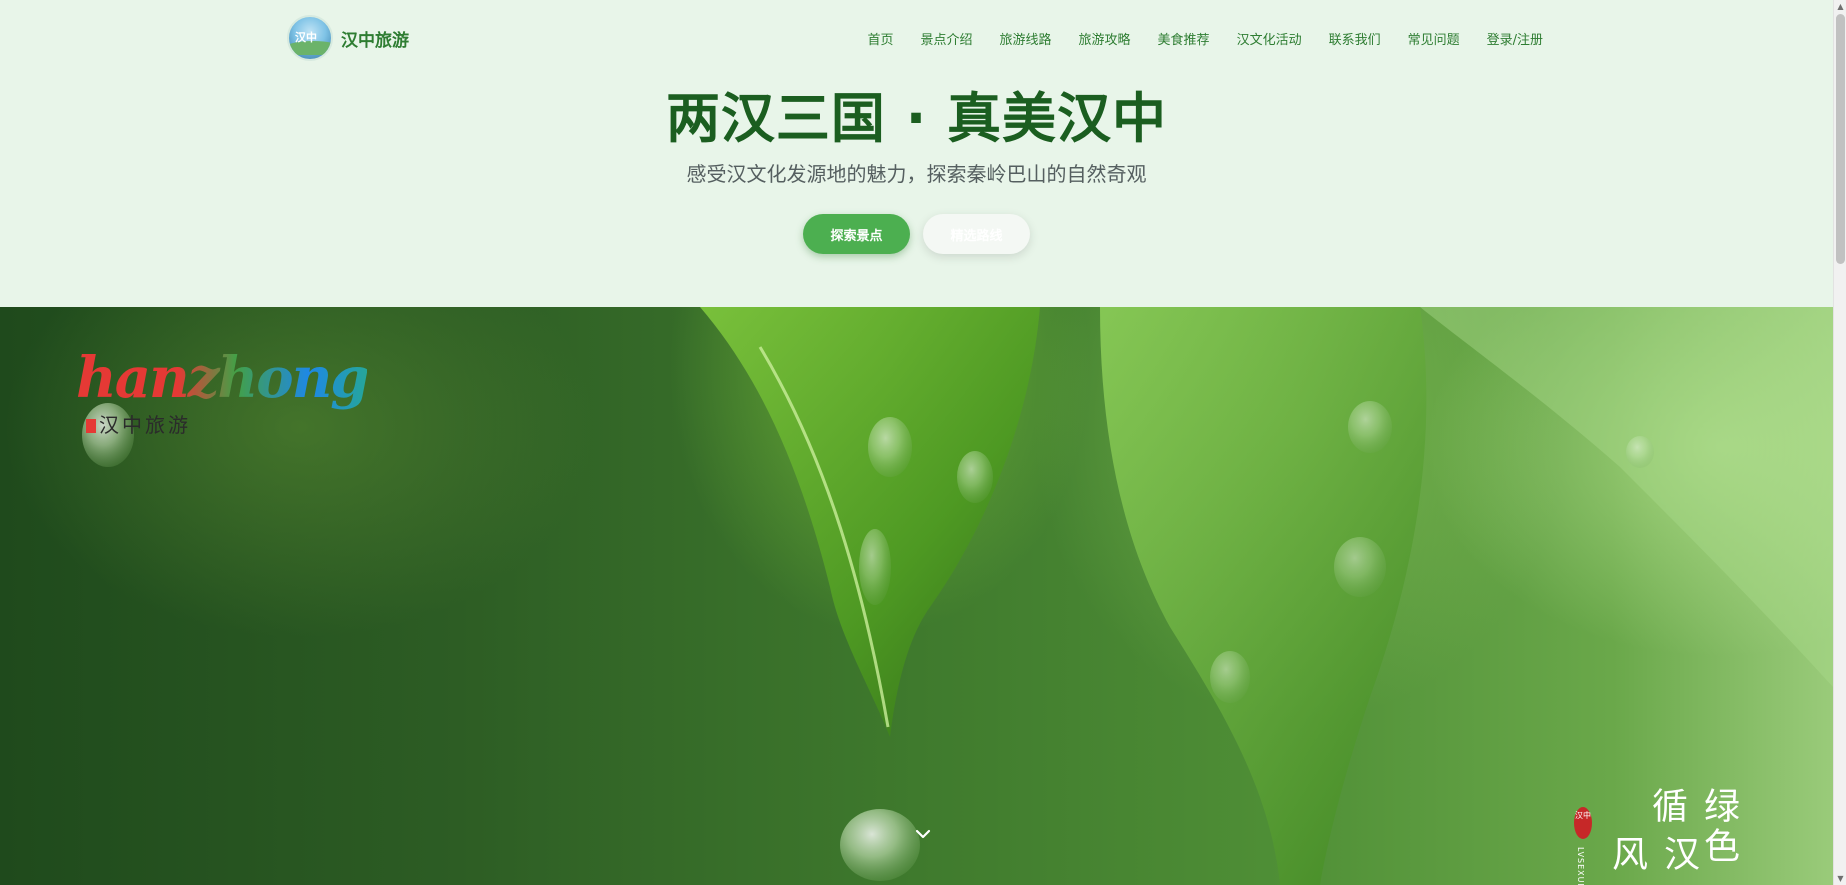  I want to click on scroll-down-arrow-icon: ▼, so click(1840, 878).